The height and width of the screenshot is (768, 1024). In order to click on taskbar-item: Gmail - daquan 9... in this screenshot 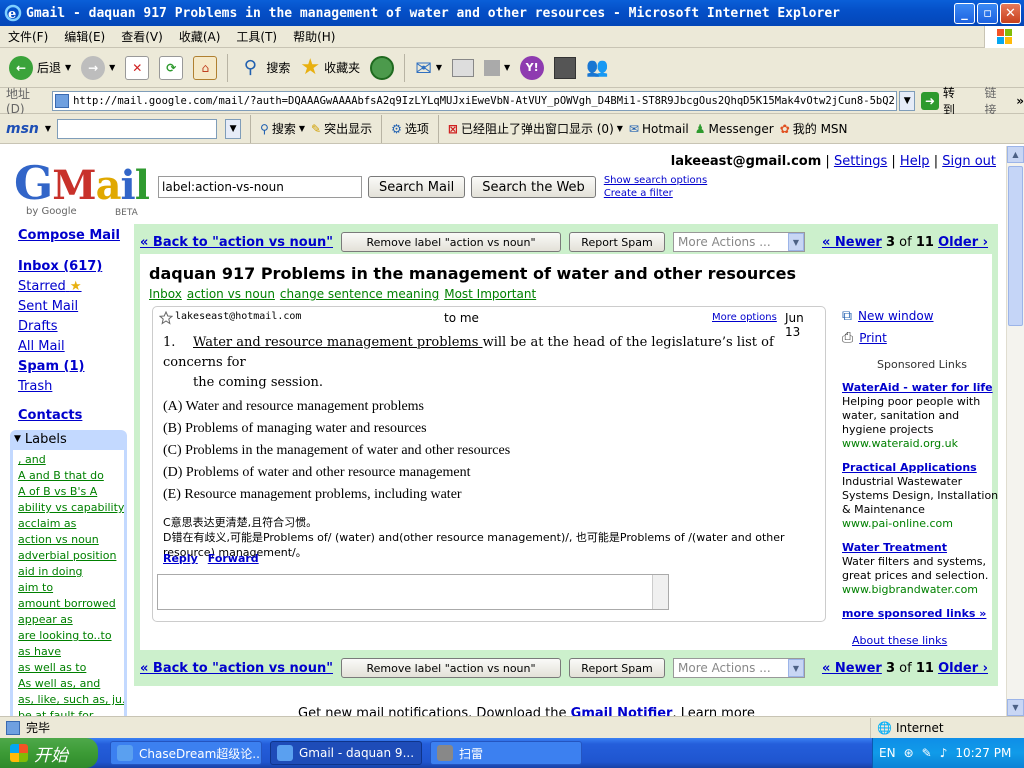, I will do `click(346, 753)`.